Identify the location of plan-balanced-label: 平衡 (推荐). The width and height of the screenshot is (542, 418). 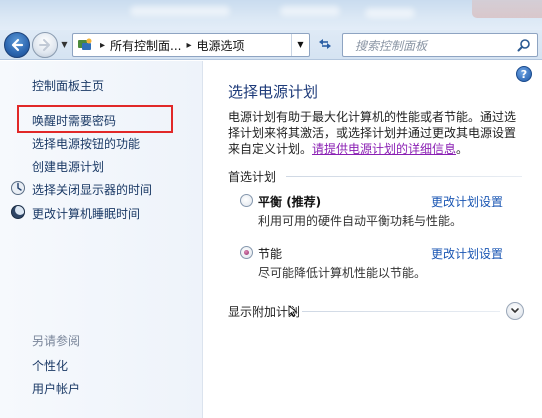
(289, 201).